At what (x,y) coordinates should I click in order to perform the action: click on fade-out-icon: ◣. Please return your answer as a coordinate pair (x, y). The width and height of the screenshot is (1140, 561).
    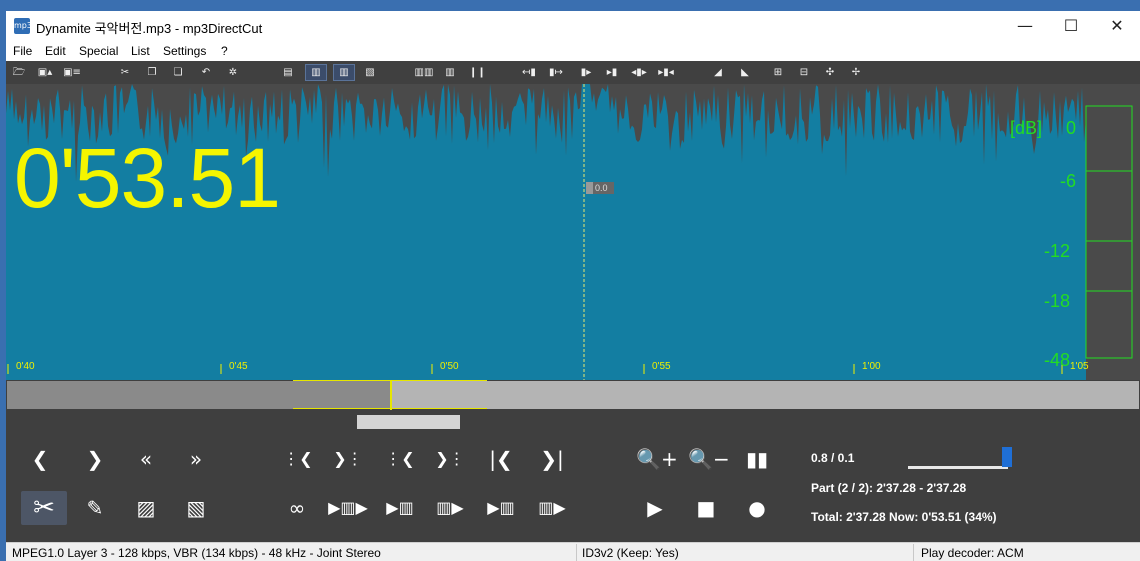
    Looking at the image, I should click on (745, 72).